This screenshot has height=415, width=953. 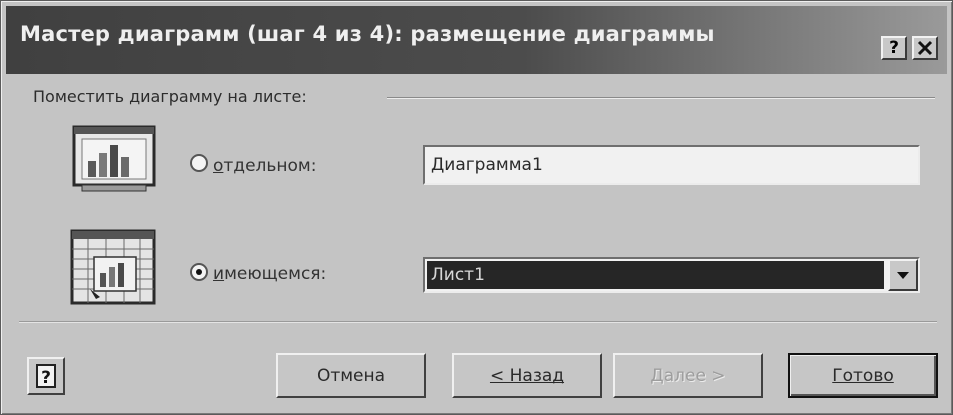 What do you see at coordinates (270, 166) in the screenshot?
I see `separate-sheet-label-text: тдельном:` at bounding box center [270, 166].